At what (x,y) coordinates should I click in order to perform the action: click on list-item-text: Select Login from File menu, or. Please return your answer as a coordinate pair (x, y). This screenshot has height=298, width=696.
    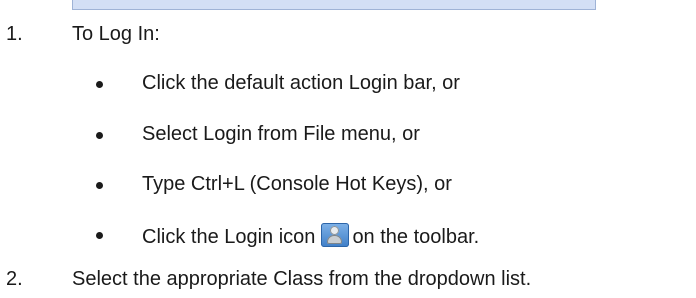
    Looking at the image, I should click on (281, 134).